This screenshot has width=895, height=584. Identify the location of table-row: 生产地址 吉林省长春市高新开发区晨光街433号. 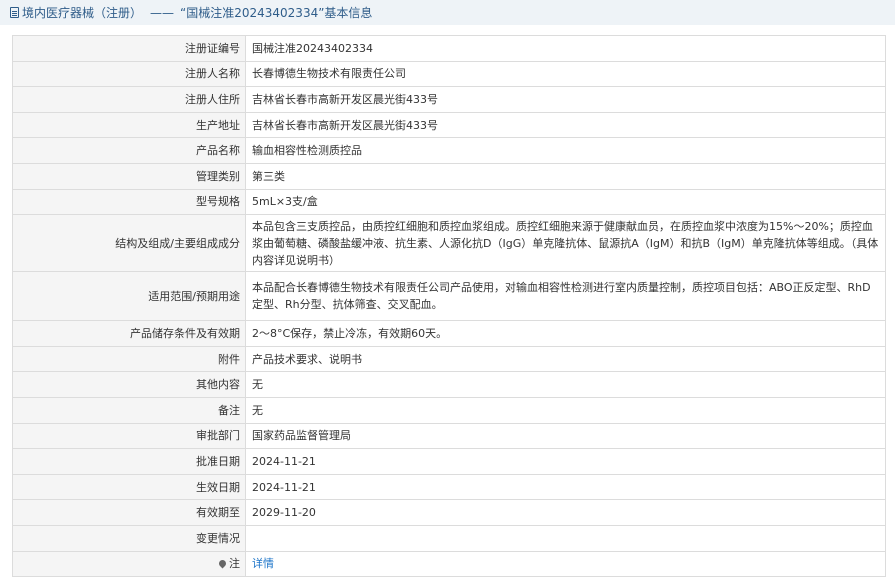
(449, 125).